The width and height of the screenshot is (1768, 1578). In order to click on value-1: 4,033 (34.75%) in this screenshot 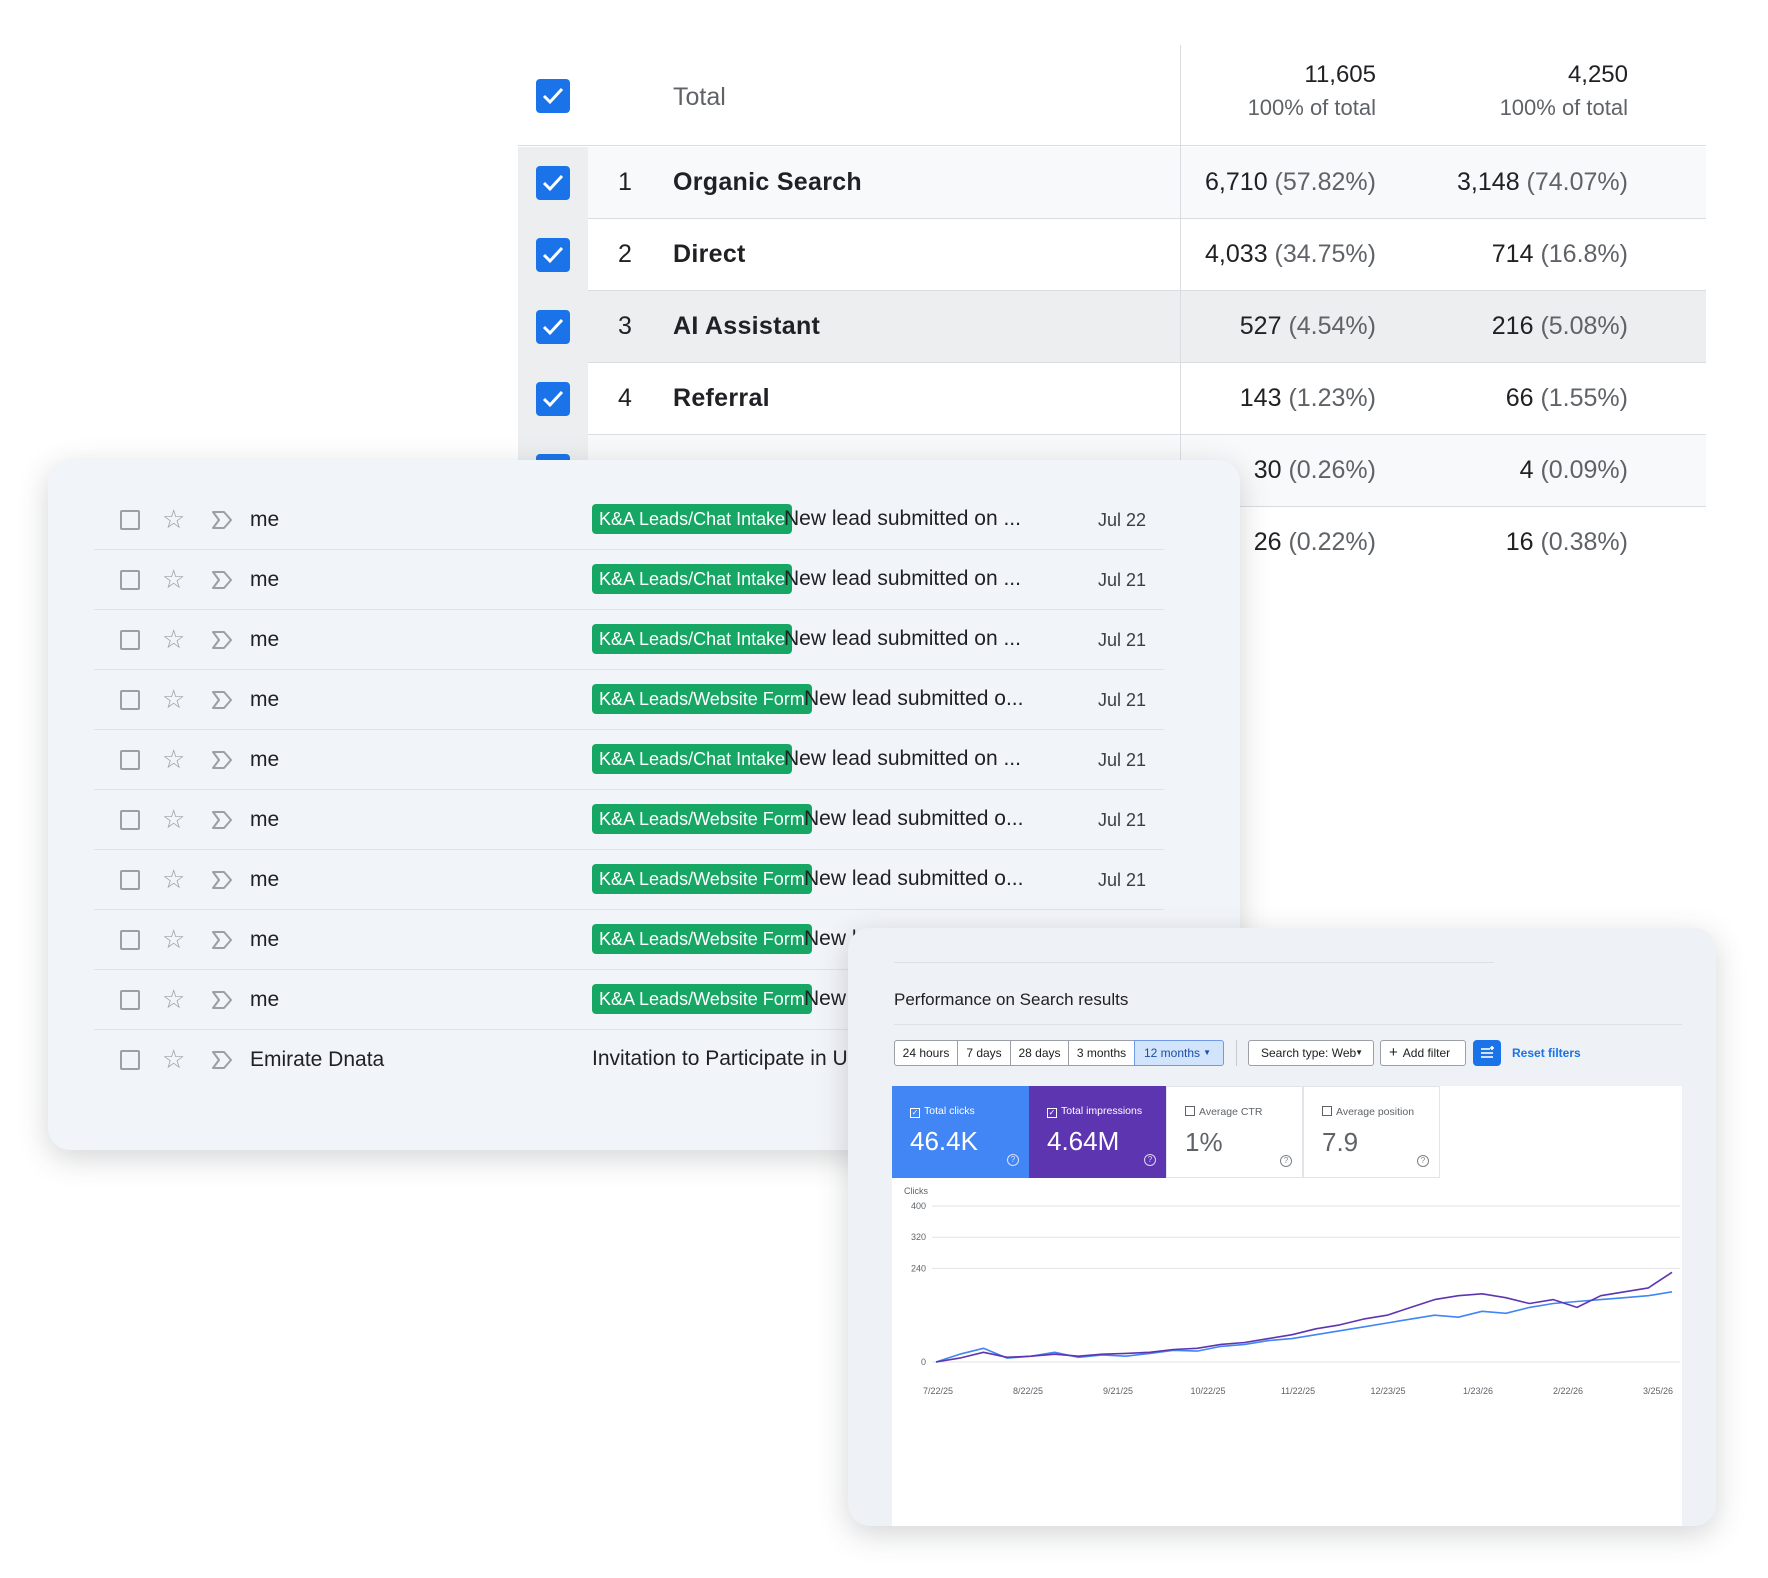, I will do `click(1290, 254)`.